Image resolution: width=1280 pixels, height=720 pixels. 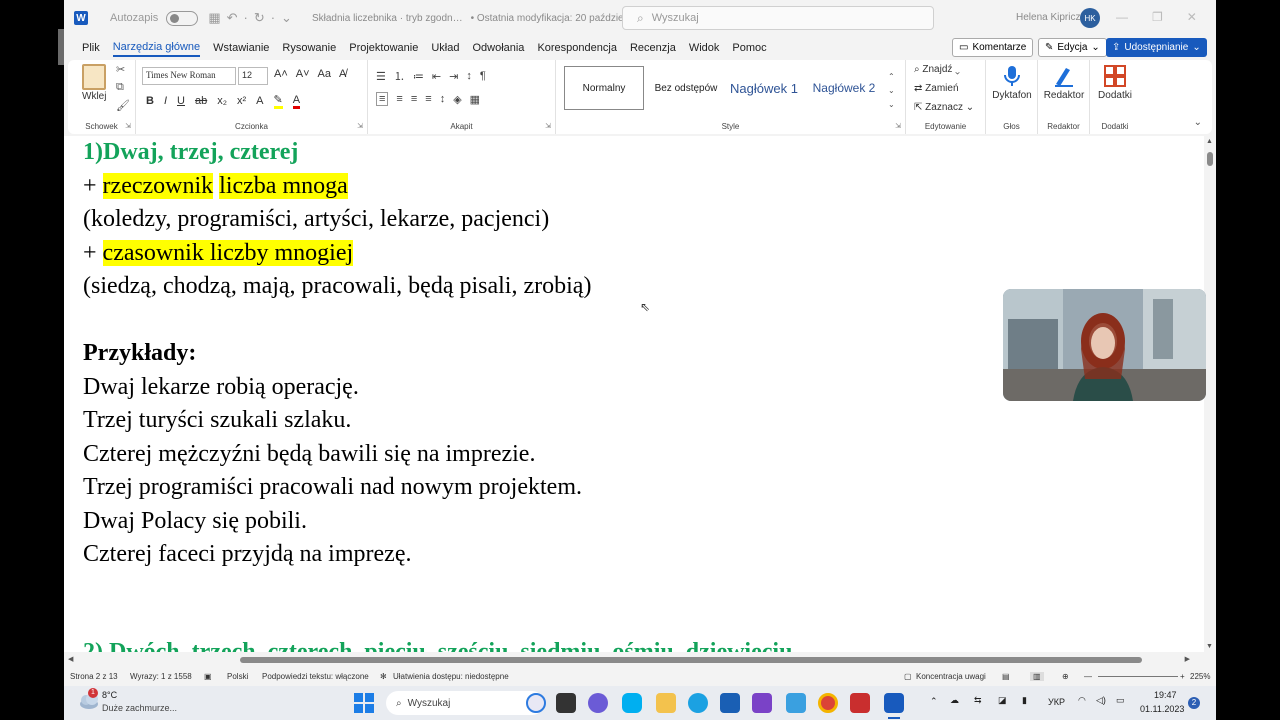 I want to click on find-button: ⌕ Znajdź ⌄, so click(x=937, y=69).